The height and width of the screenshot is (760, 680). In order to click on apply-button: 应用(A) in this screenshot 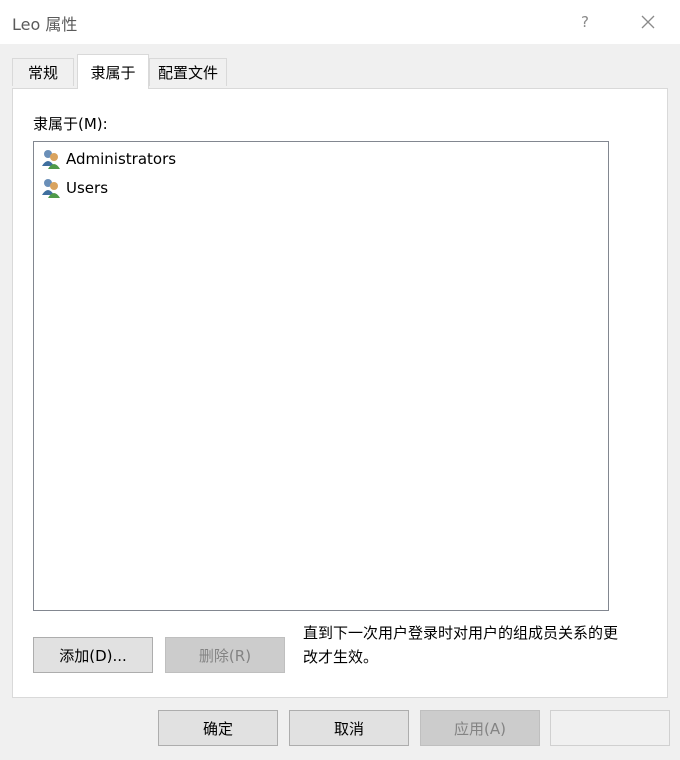, I will do `click(480, 728)`.